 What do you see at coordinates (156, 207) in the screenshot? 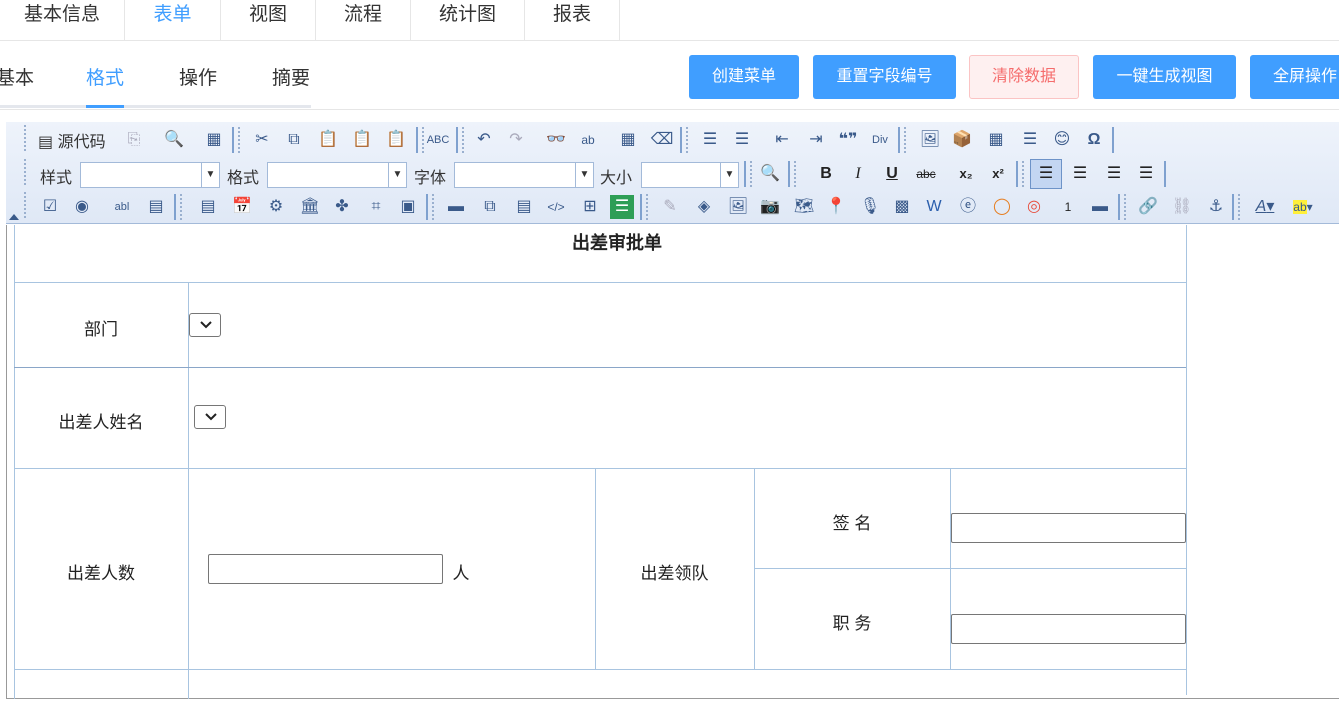
I see `textarea-icon: ▤` at bounding box center [156, 207].